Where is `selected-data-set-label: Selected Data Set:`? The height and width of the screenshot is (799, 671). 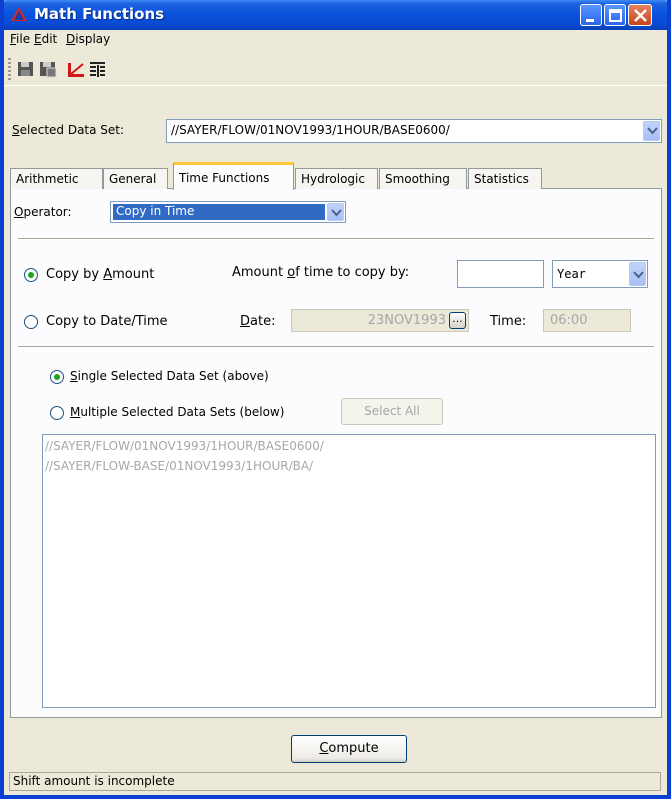
selected-data-set-label: Selected Data Set: is located at coordinates (68, 130).